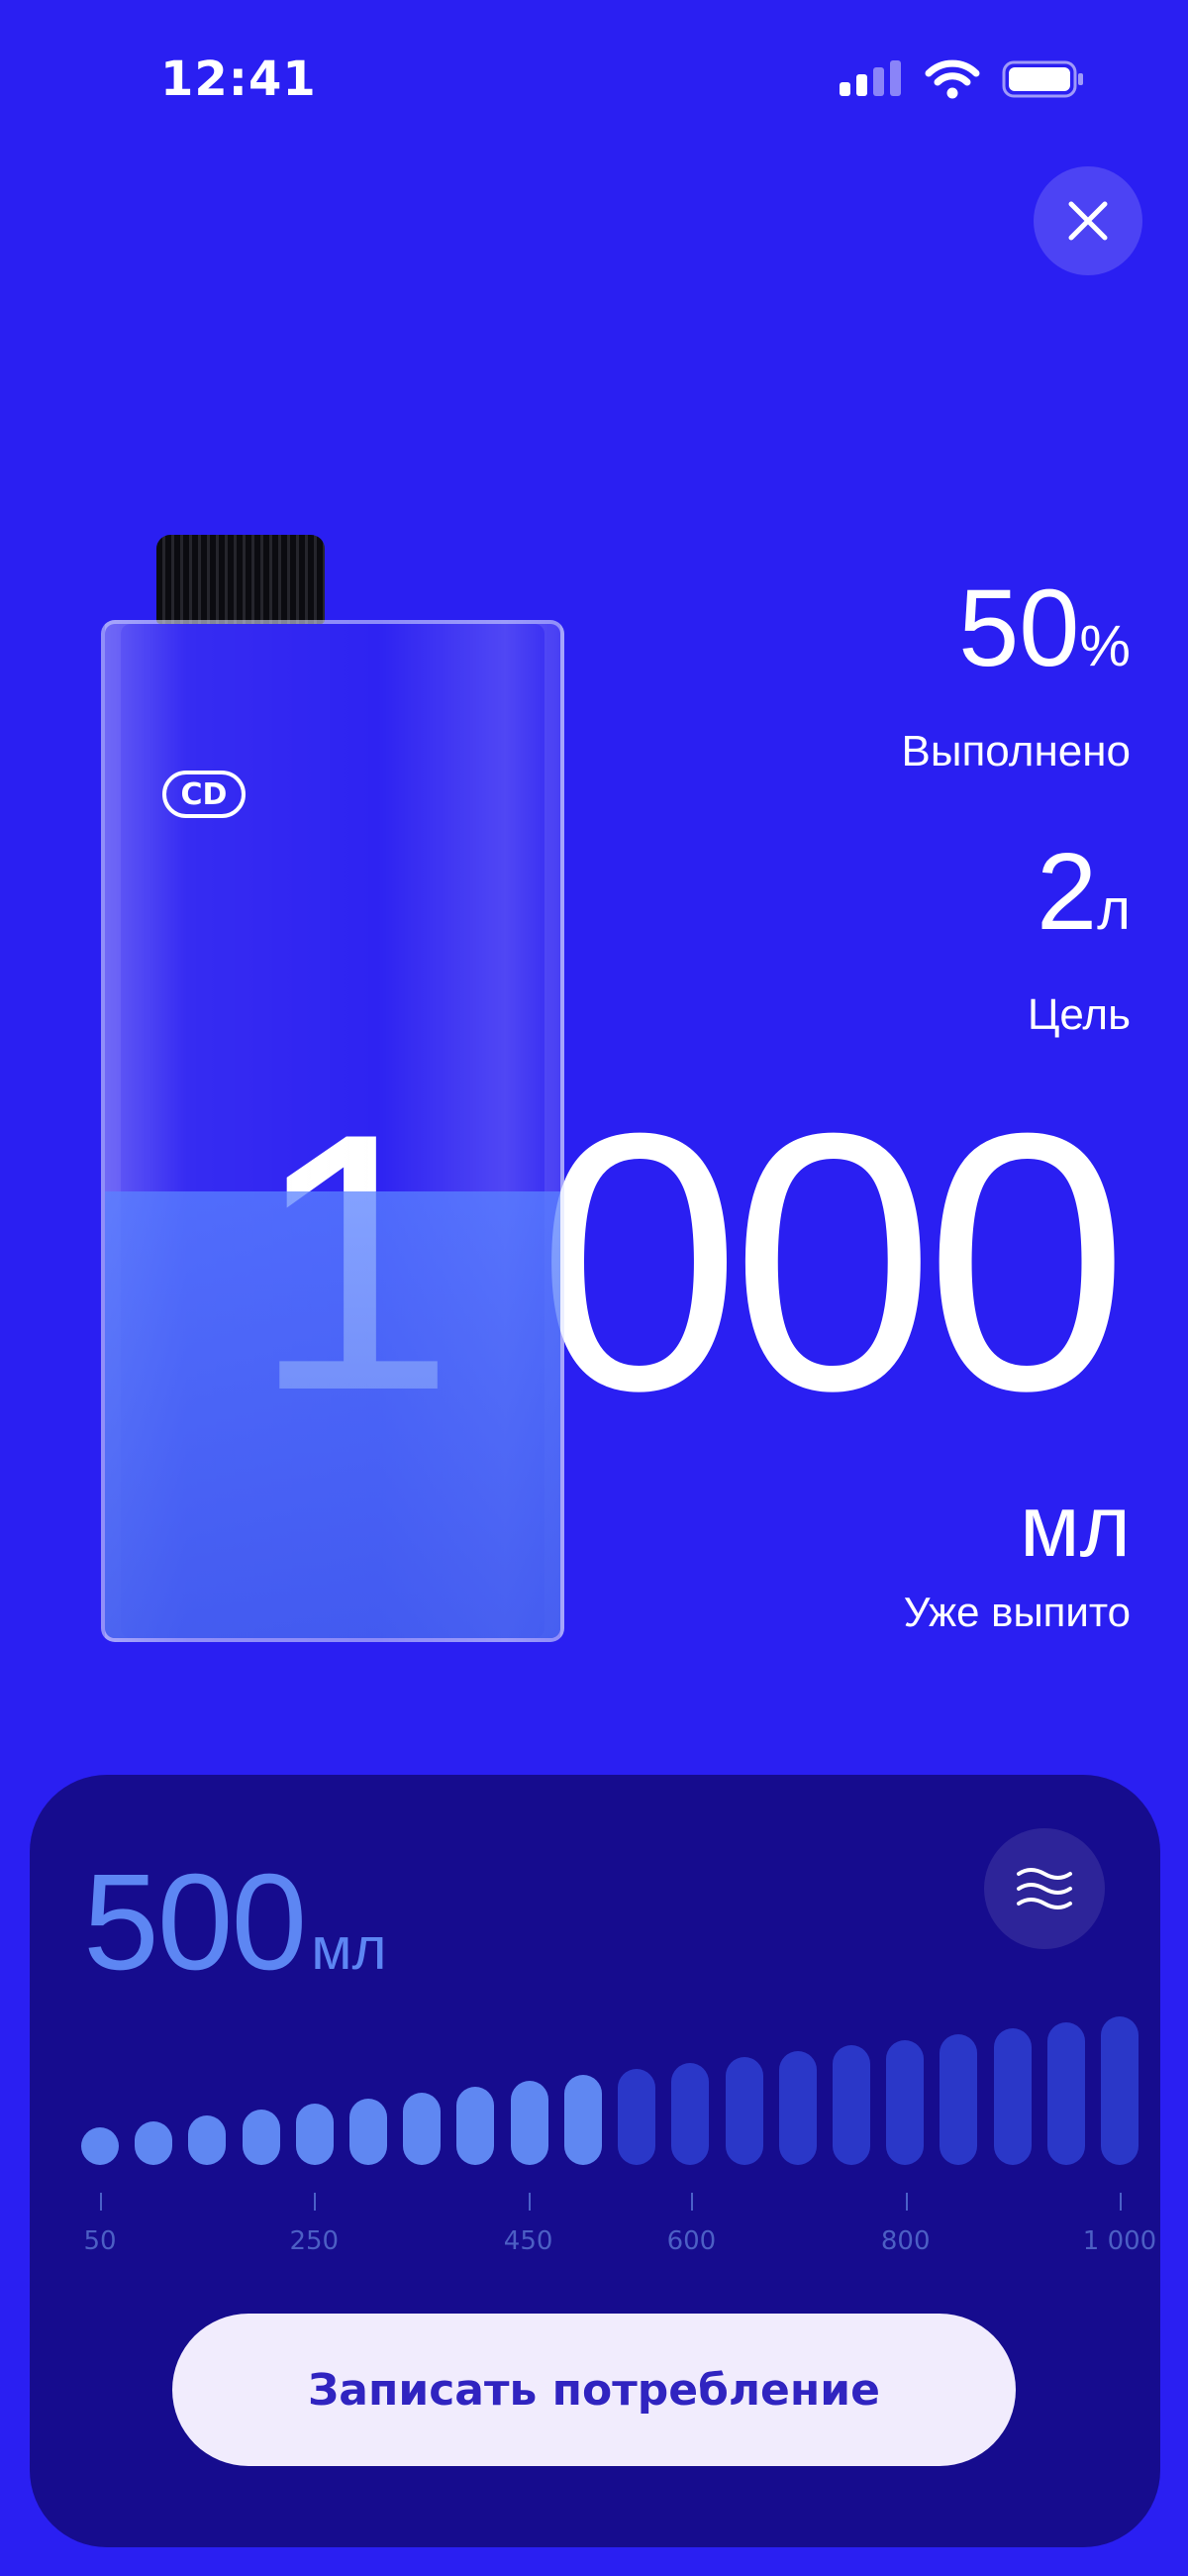 This screenshot has width=1188, height=2576. I want to click on goal-value: 2, so click(1067, 892).